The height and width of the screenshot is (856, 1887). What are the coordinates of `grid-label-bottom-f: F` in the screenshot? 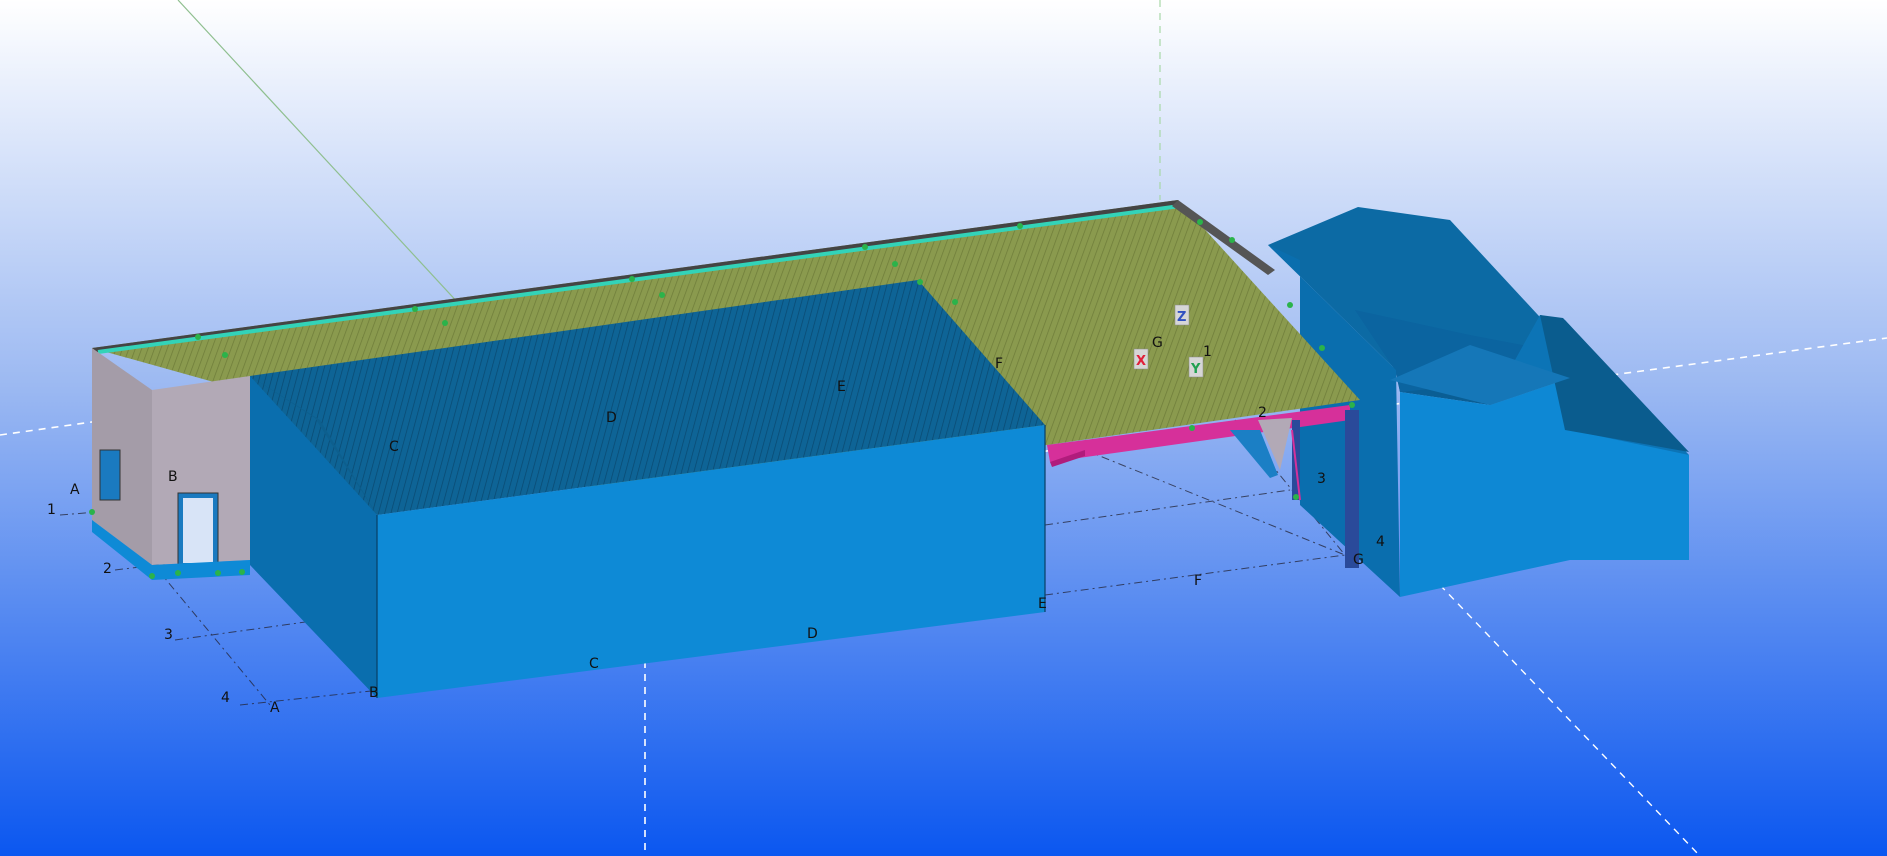 It's located at (1198, 581).